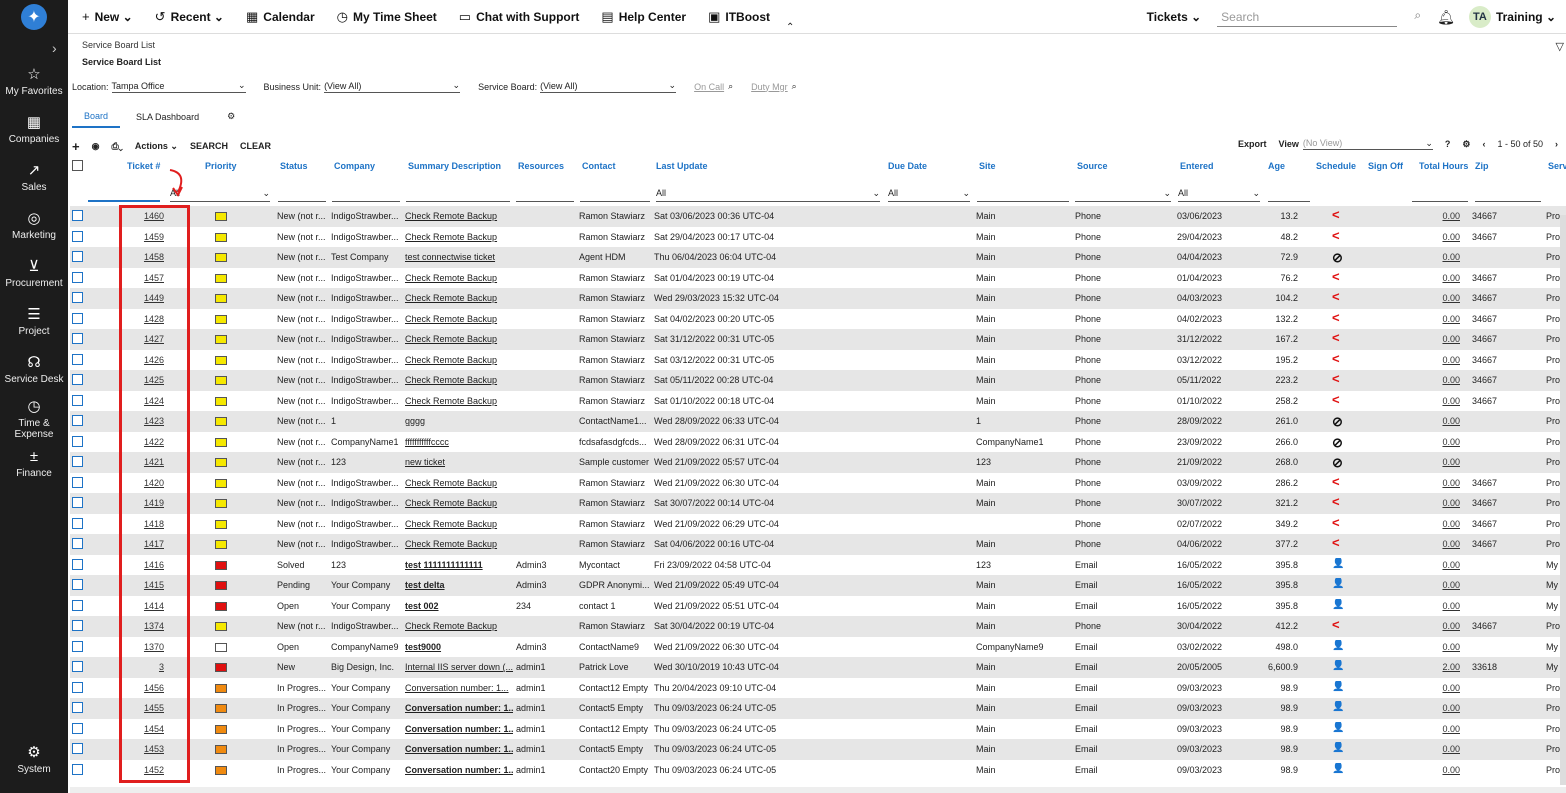 This screenshot has width=1566, height=793. What do you see at coordinates (255, 146) in the screenshot?
I see `clear-button: CLEAR` at bounding box center [255, 146].